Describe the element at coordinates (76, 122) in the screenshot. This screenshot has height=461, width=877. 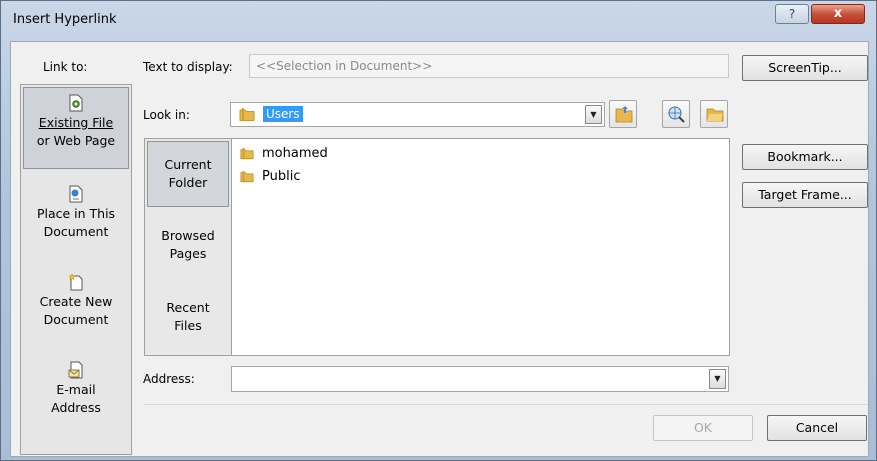
I see `existing-file-line1: Existing File` at that location.